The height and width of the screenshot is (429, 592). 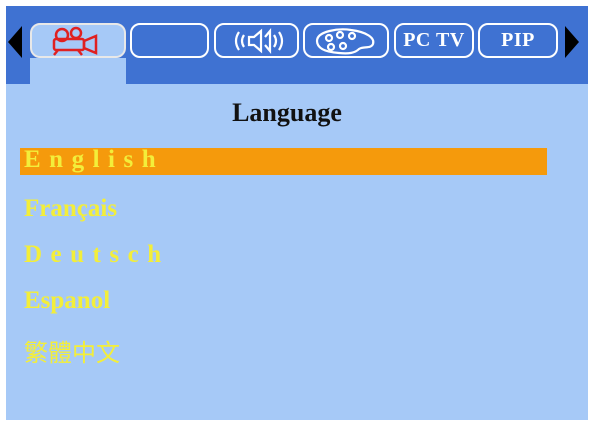 I want to click on tab-sound, so click(x=256, y=40).